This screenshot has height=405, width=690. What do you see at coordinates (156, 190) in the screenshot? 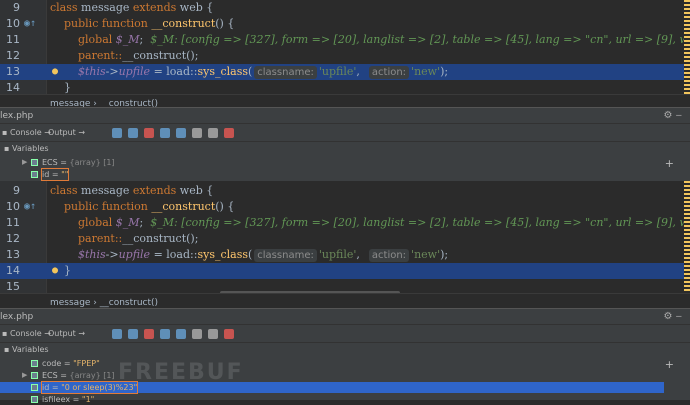
I see `code-token: extends` at bounding box center [156, 190].